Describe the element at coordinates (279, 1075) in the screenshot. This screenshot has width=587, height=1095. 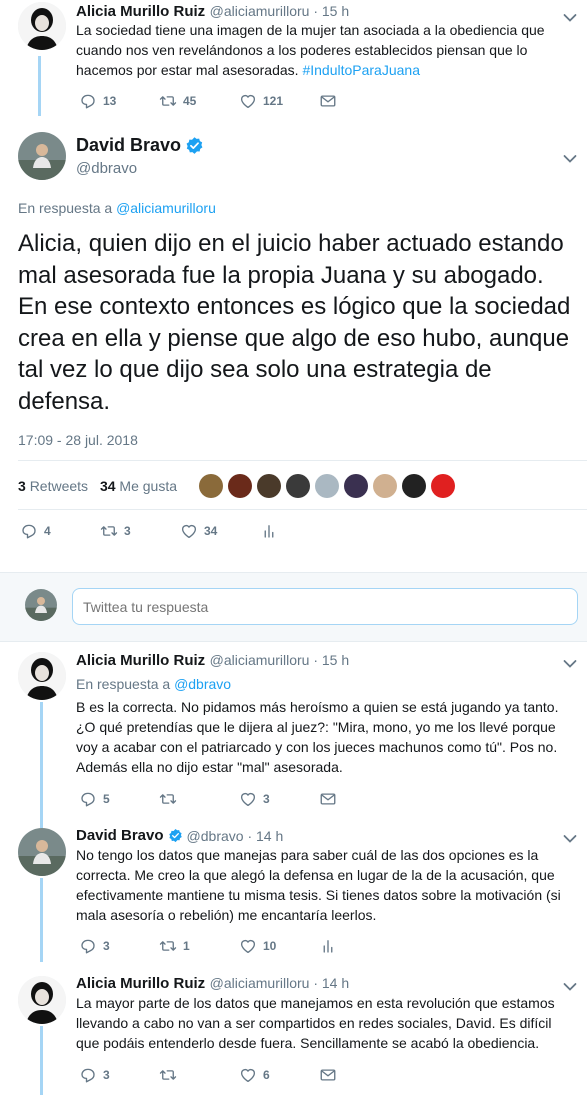
I see `like-button: 6` at that location.